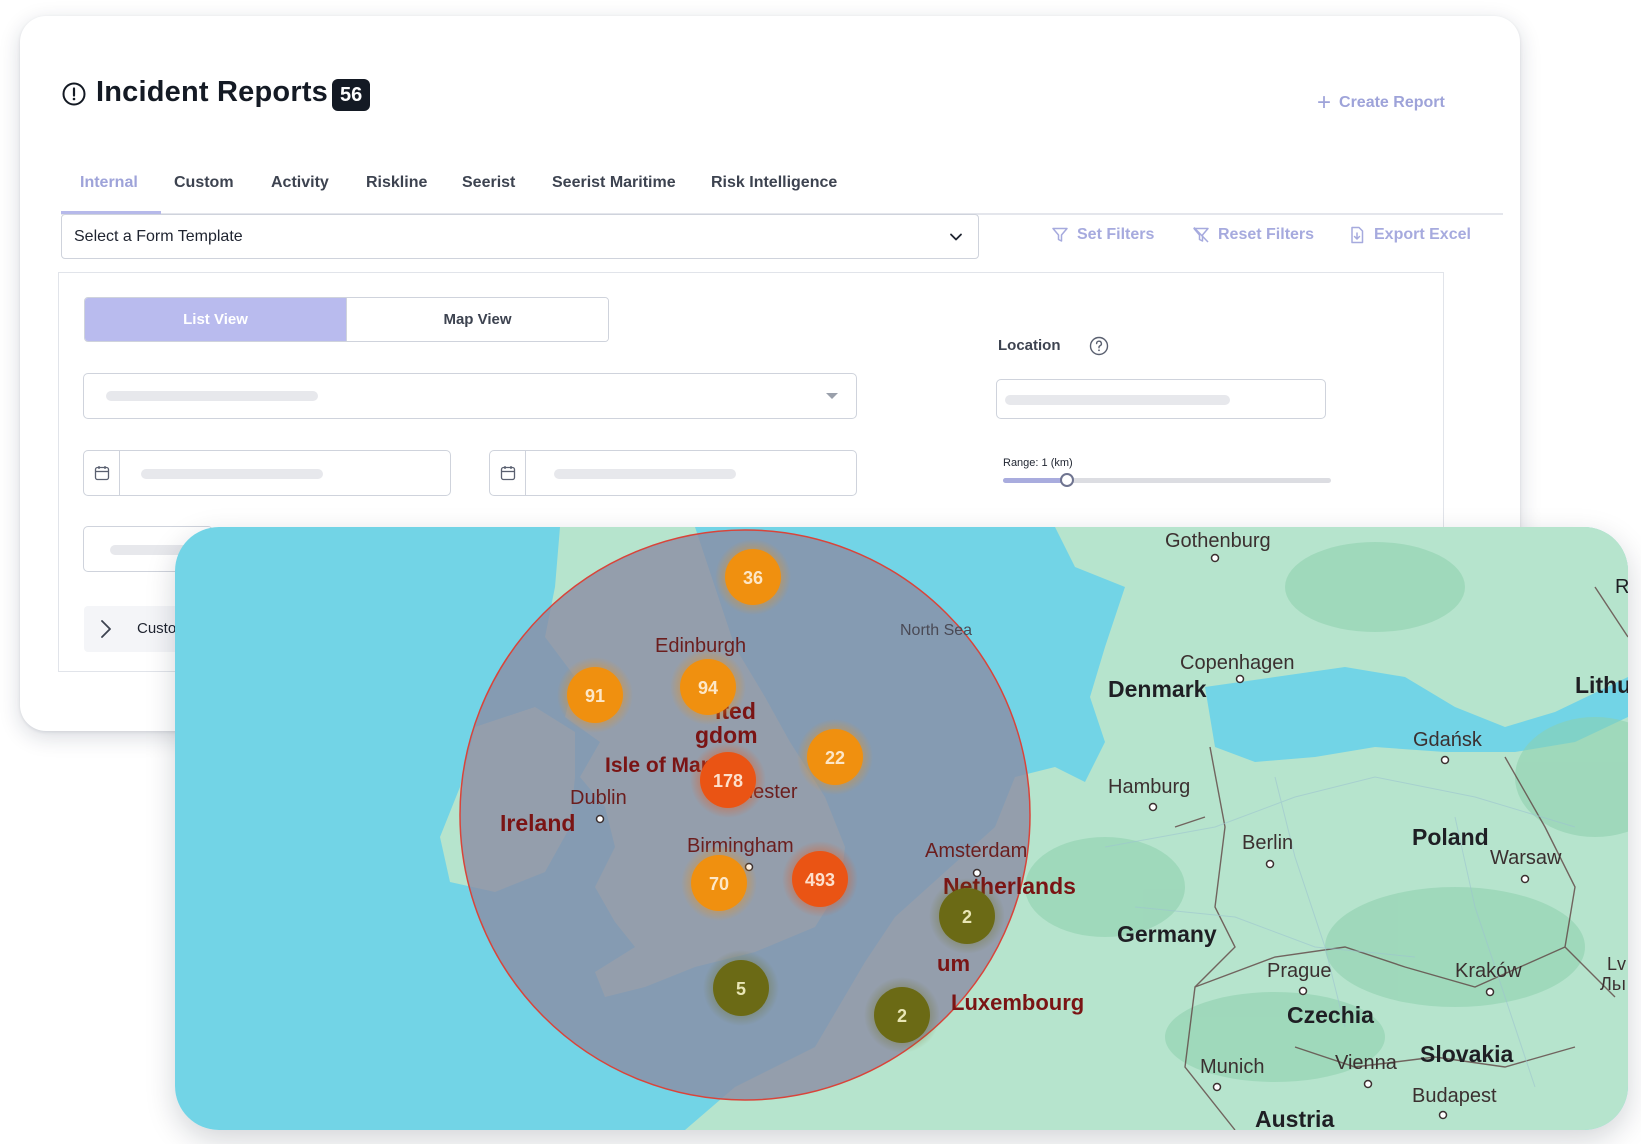  I want to click on tab-custom: Custom, so click(204, 183).